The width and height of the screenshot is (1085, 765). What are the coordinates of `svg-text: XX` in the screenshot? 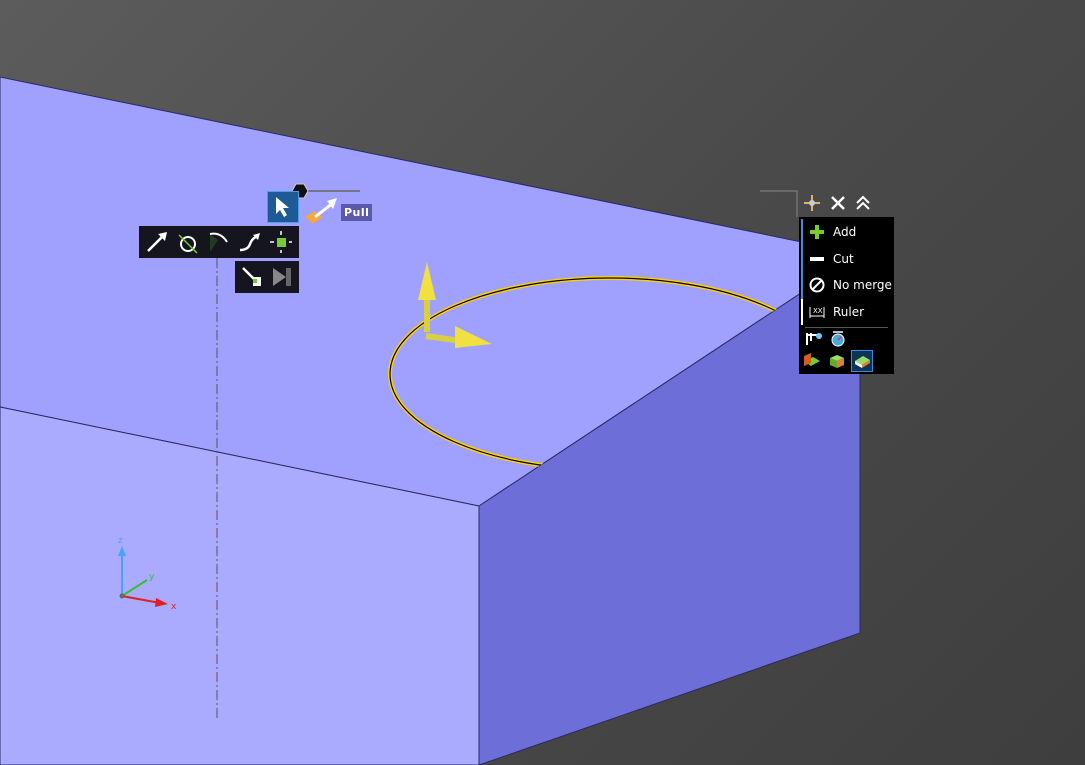 It's located at (818, 311).